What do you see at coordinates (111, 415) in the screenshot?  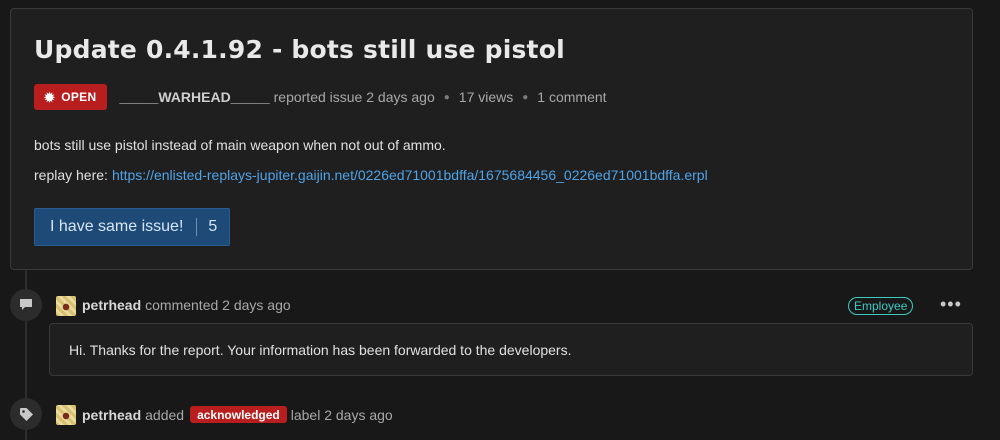 I see `label-user-link: petrhead` at bounding box center [111, 415].